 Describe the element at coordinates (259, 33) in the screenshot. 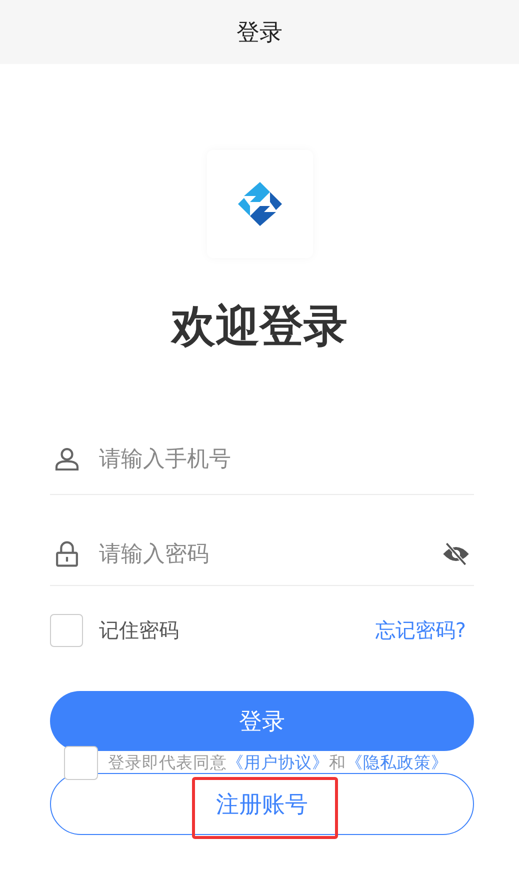

I see `page-title: 登录` at that location.